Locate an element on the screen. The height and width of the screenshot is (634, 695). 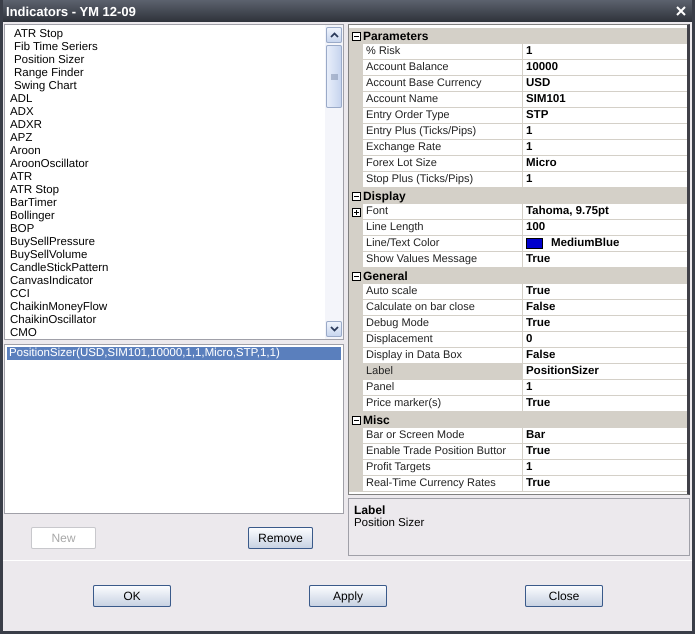
category-title: Display is located at coordinates (384, 196).